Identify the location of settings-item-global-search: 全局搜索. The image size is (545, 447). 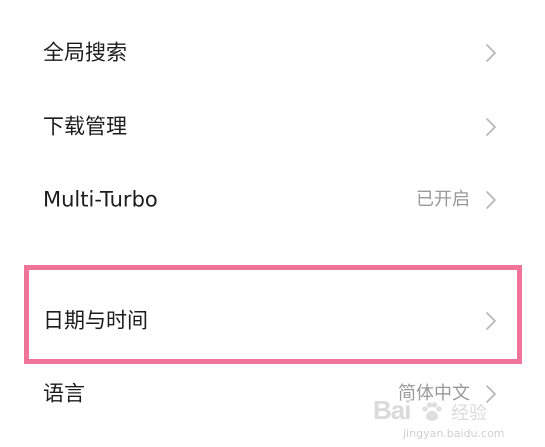
(272, 53).